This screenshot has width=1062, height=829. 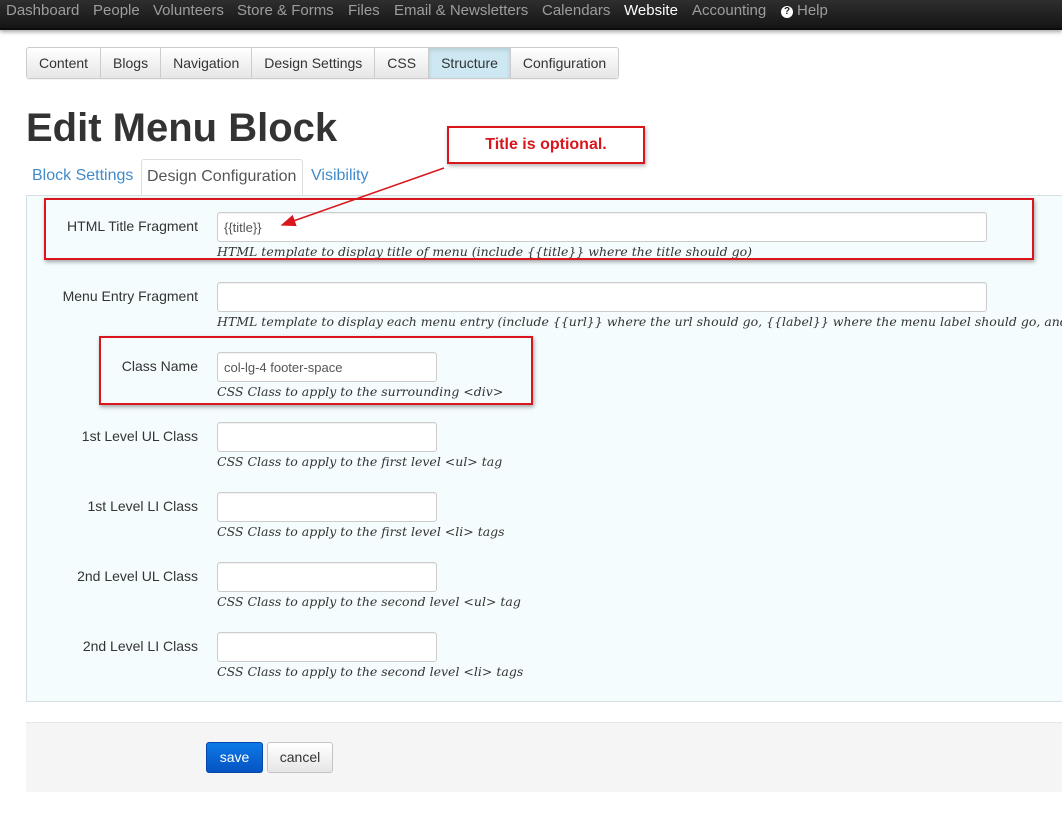 What do you see at coordinates (132, 226) in the screenshot?
I see `html-title-fragment-label: HTML Title Fragment` at bounding box center [132, 226].